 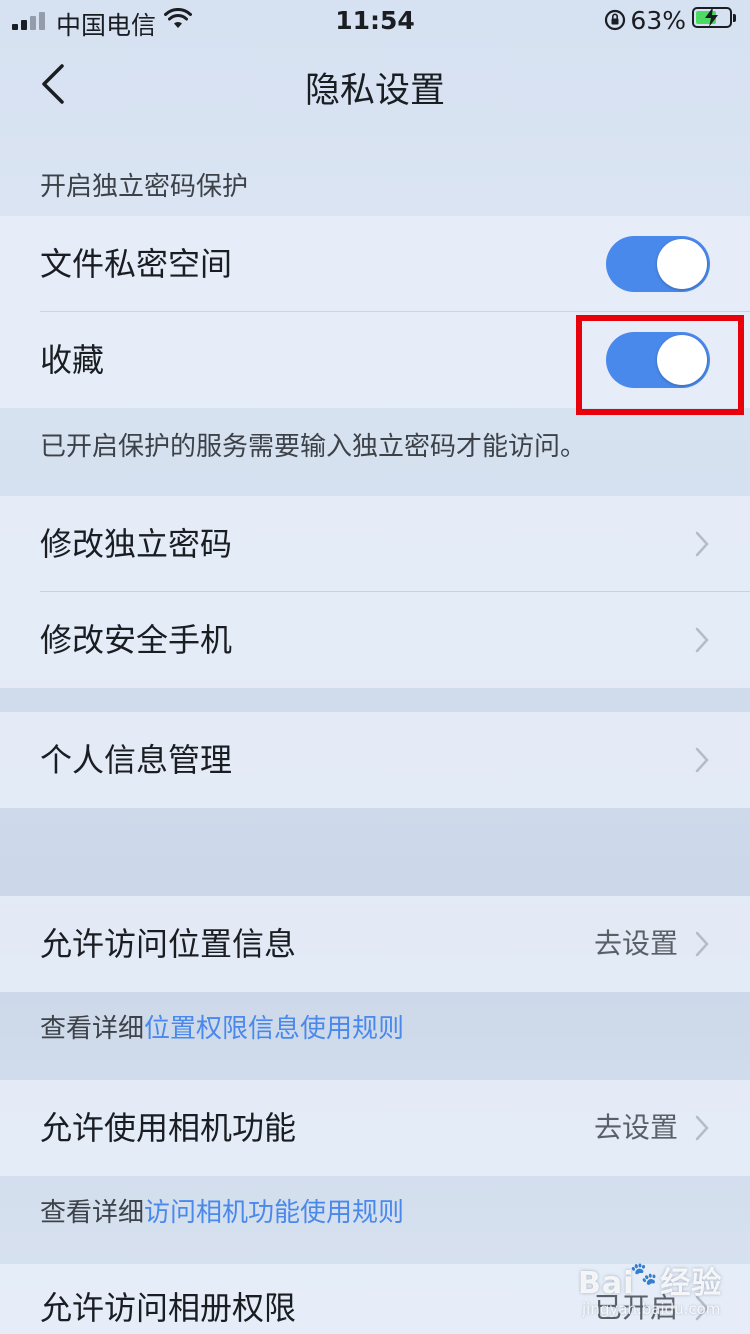 I want to click on row-change-password: 修改独立密码, so click(x=375, y=544).